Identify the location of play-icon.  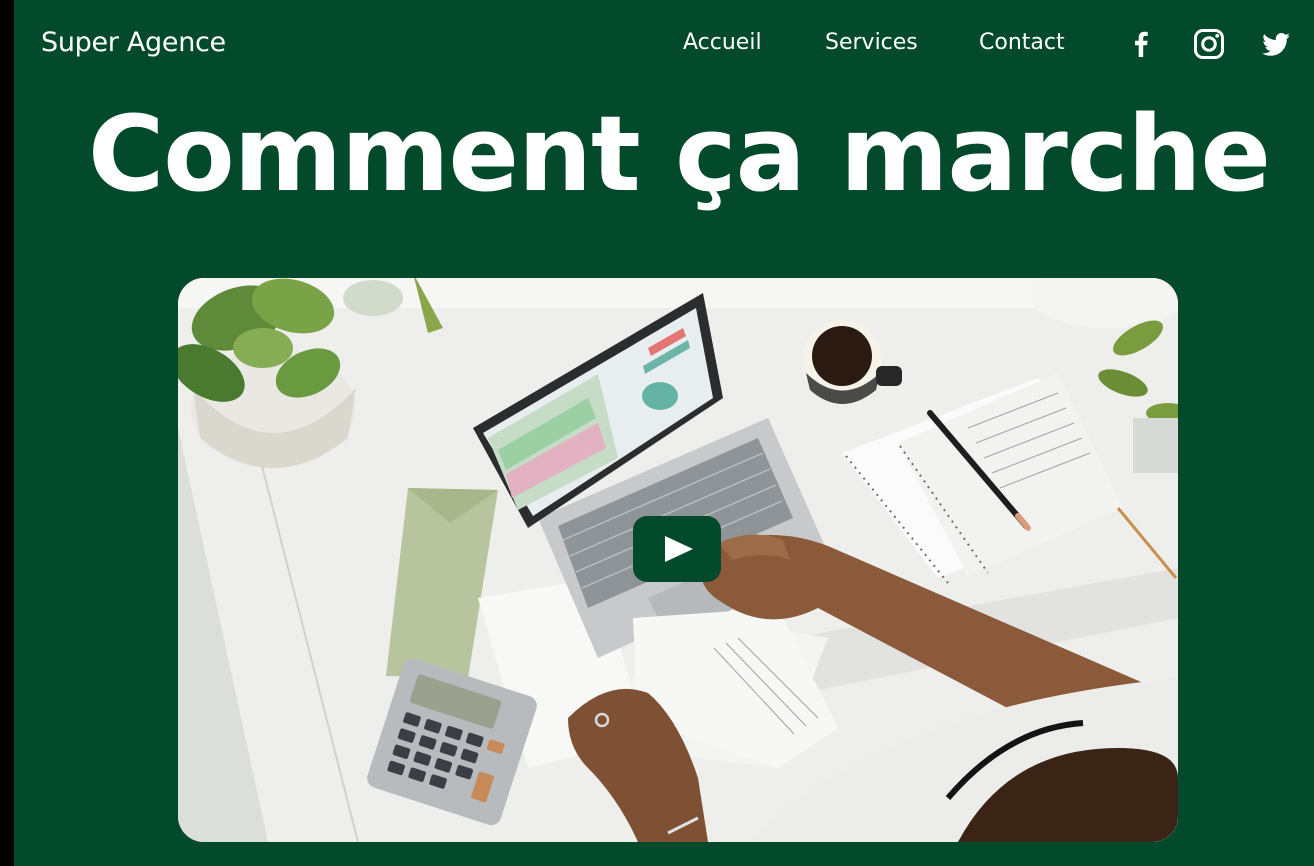
(679, 549).